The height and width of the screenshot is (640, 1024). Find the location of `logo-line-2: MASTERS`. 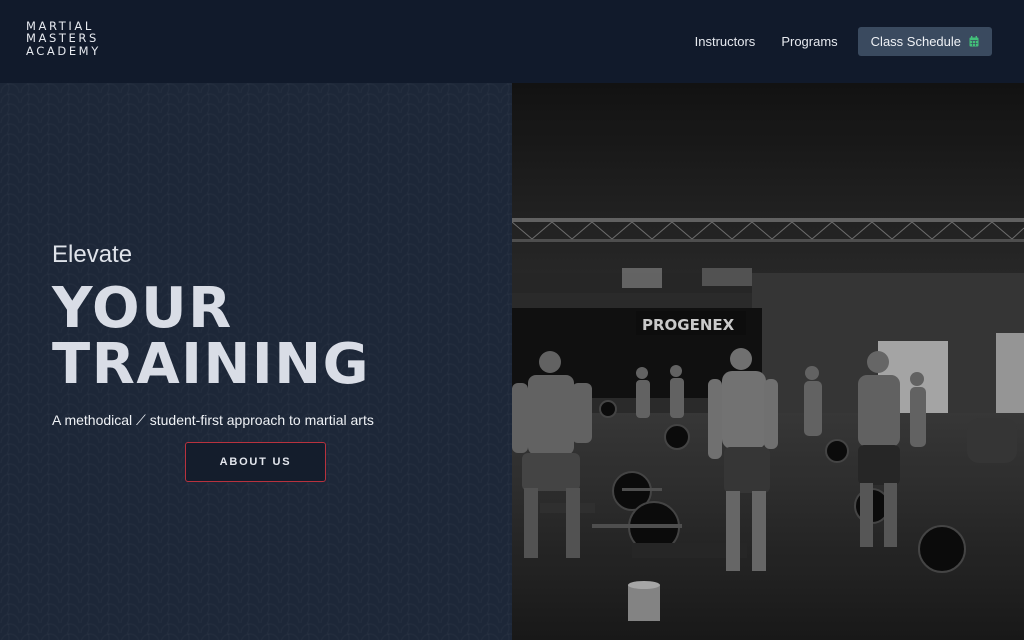

logo-line-2: MASTERS is located at coordinates (62, 38).